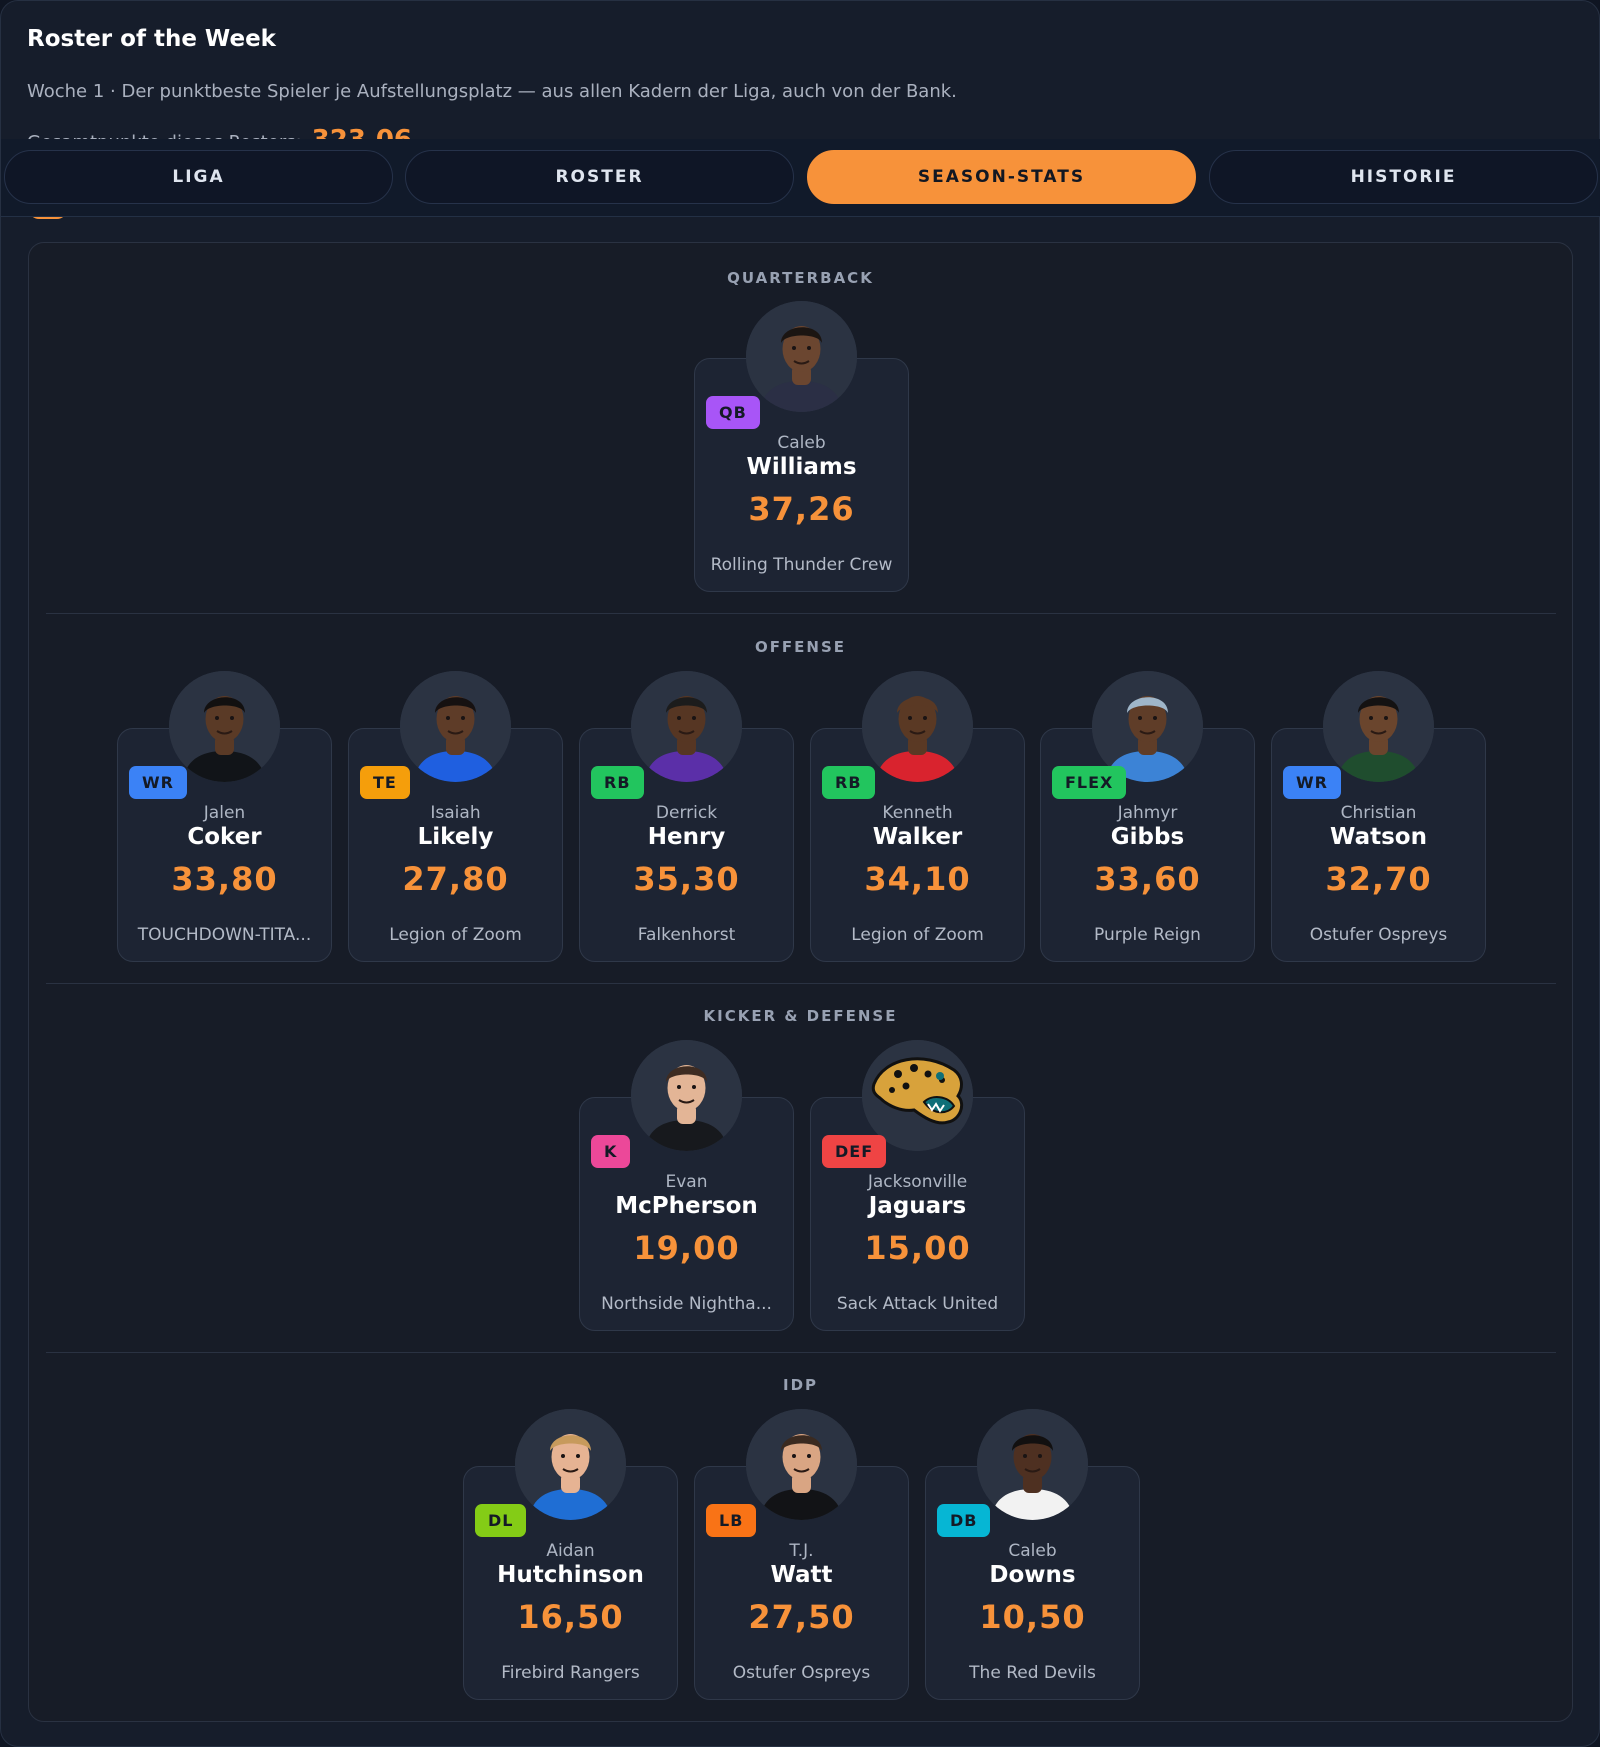 This screenshot has width=1600, height=1747. What do you see at coordinates (570, 1551) in the screenshot?
I see `player-first-name: Aidan` at bounding box center [570, 1551].